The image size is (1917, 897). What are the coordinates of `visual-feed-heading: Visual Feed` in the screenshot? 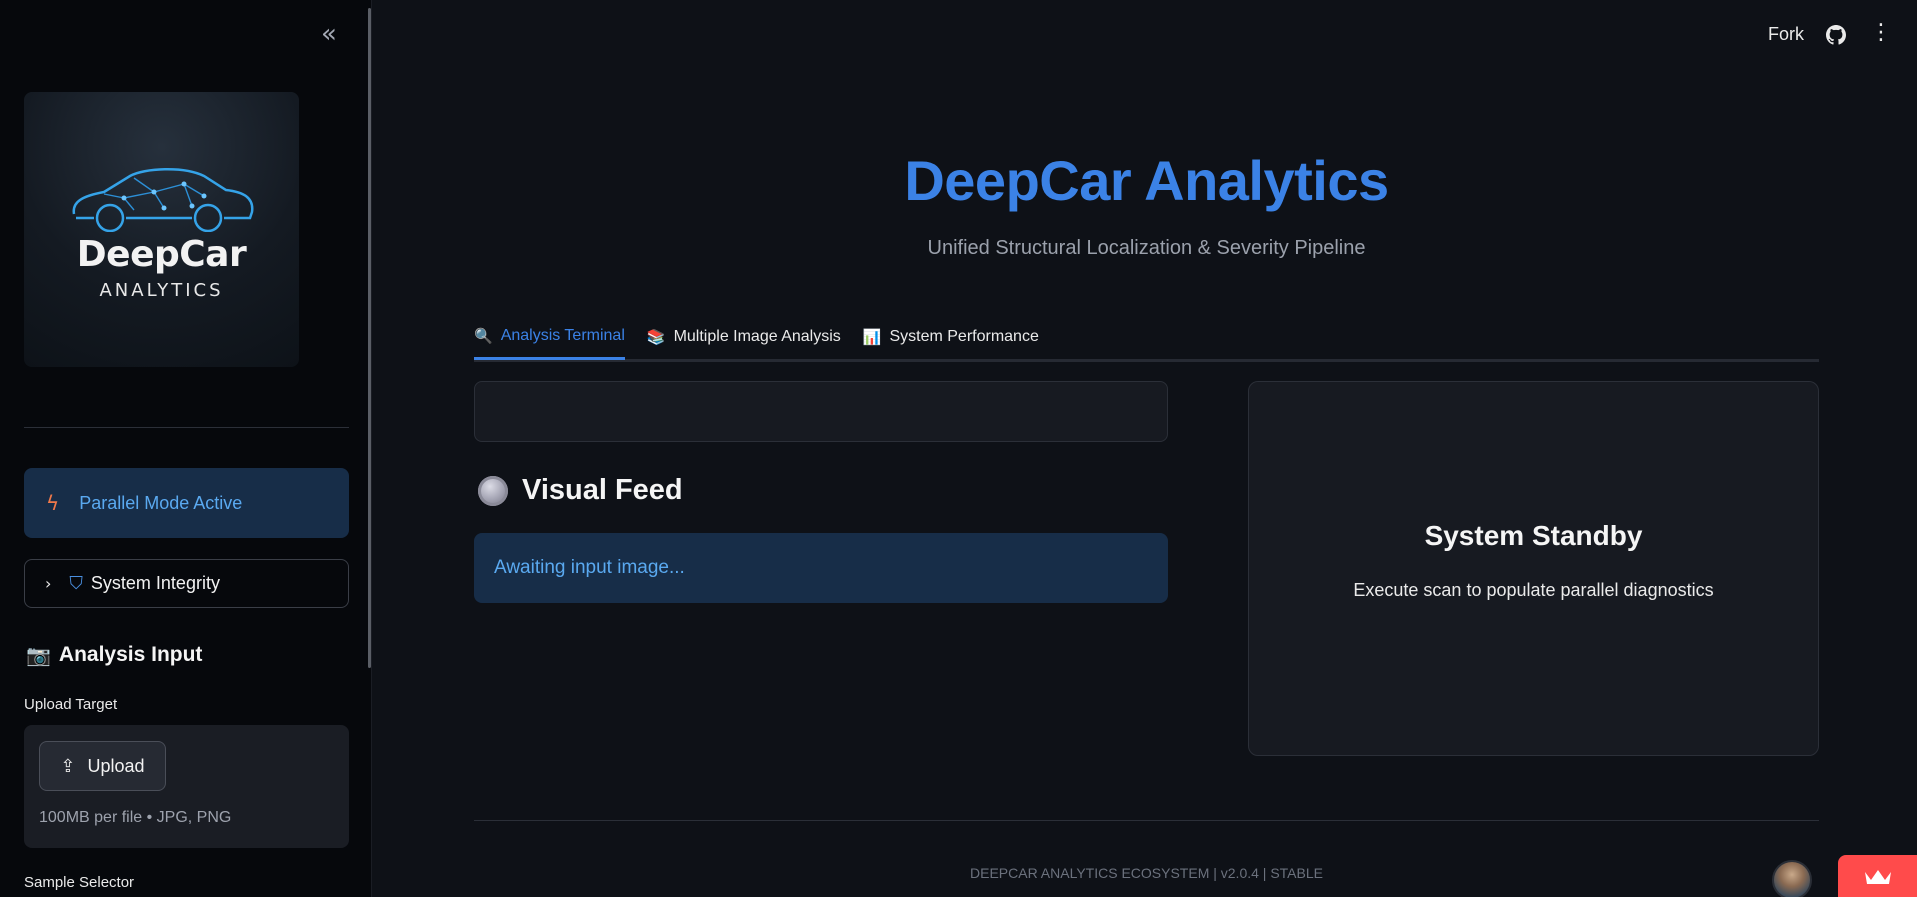 It's located at (580, 490).